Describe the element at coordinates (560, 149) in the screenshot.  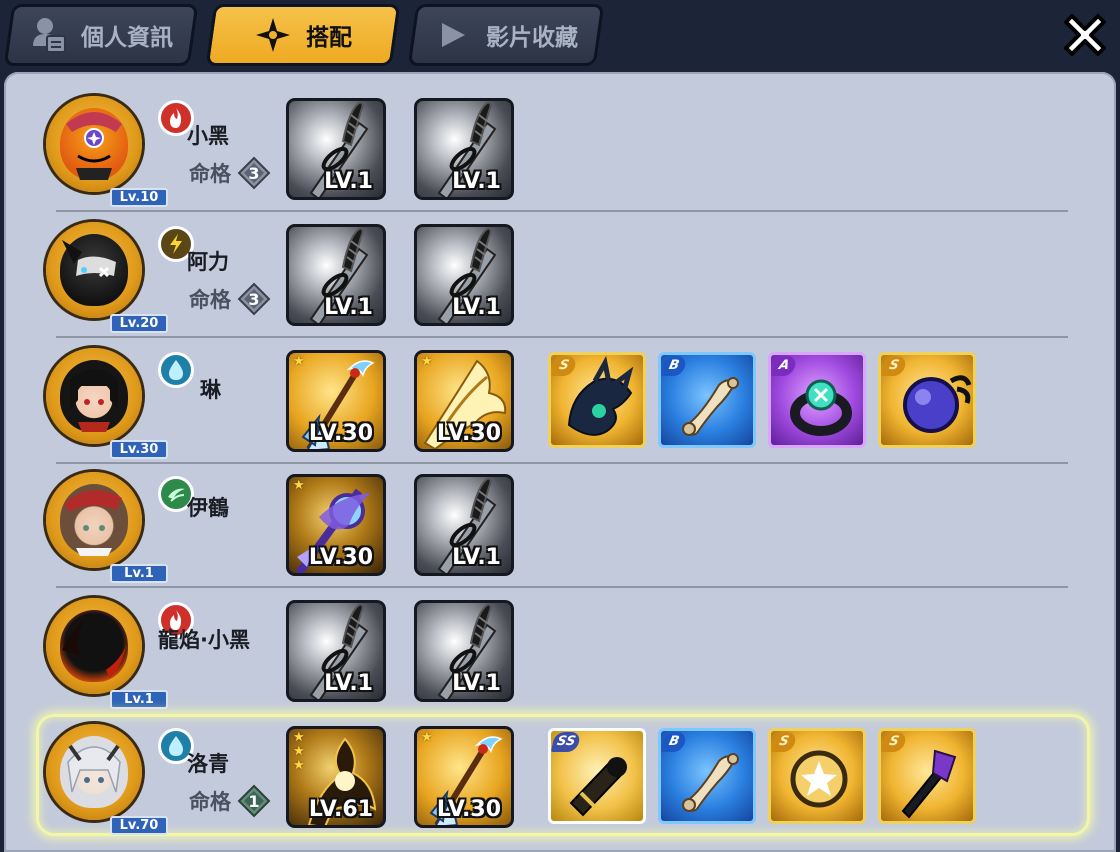
I see `character-row: Lv.10 小黑 命格 3 LV.1 LV.1` at that location.